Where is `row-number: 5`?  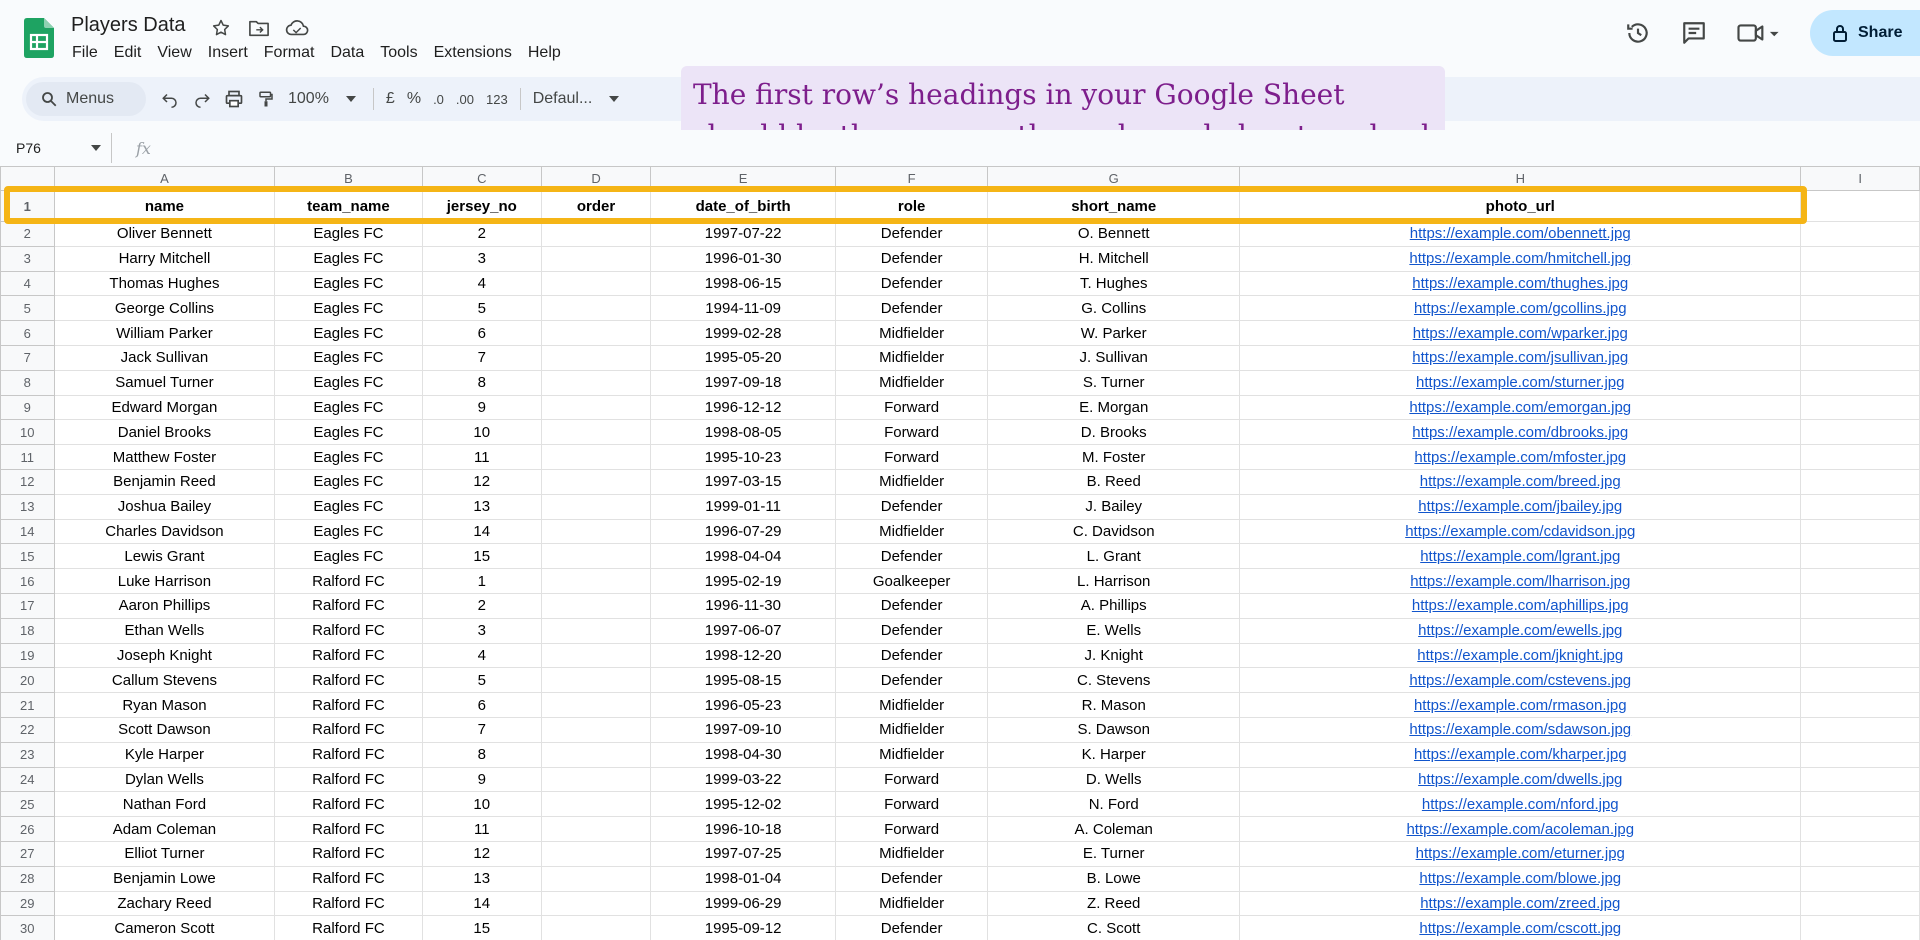
row-number: 5 is located at coordinates (27, 308).